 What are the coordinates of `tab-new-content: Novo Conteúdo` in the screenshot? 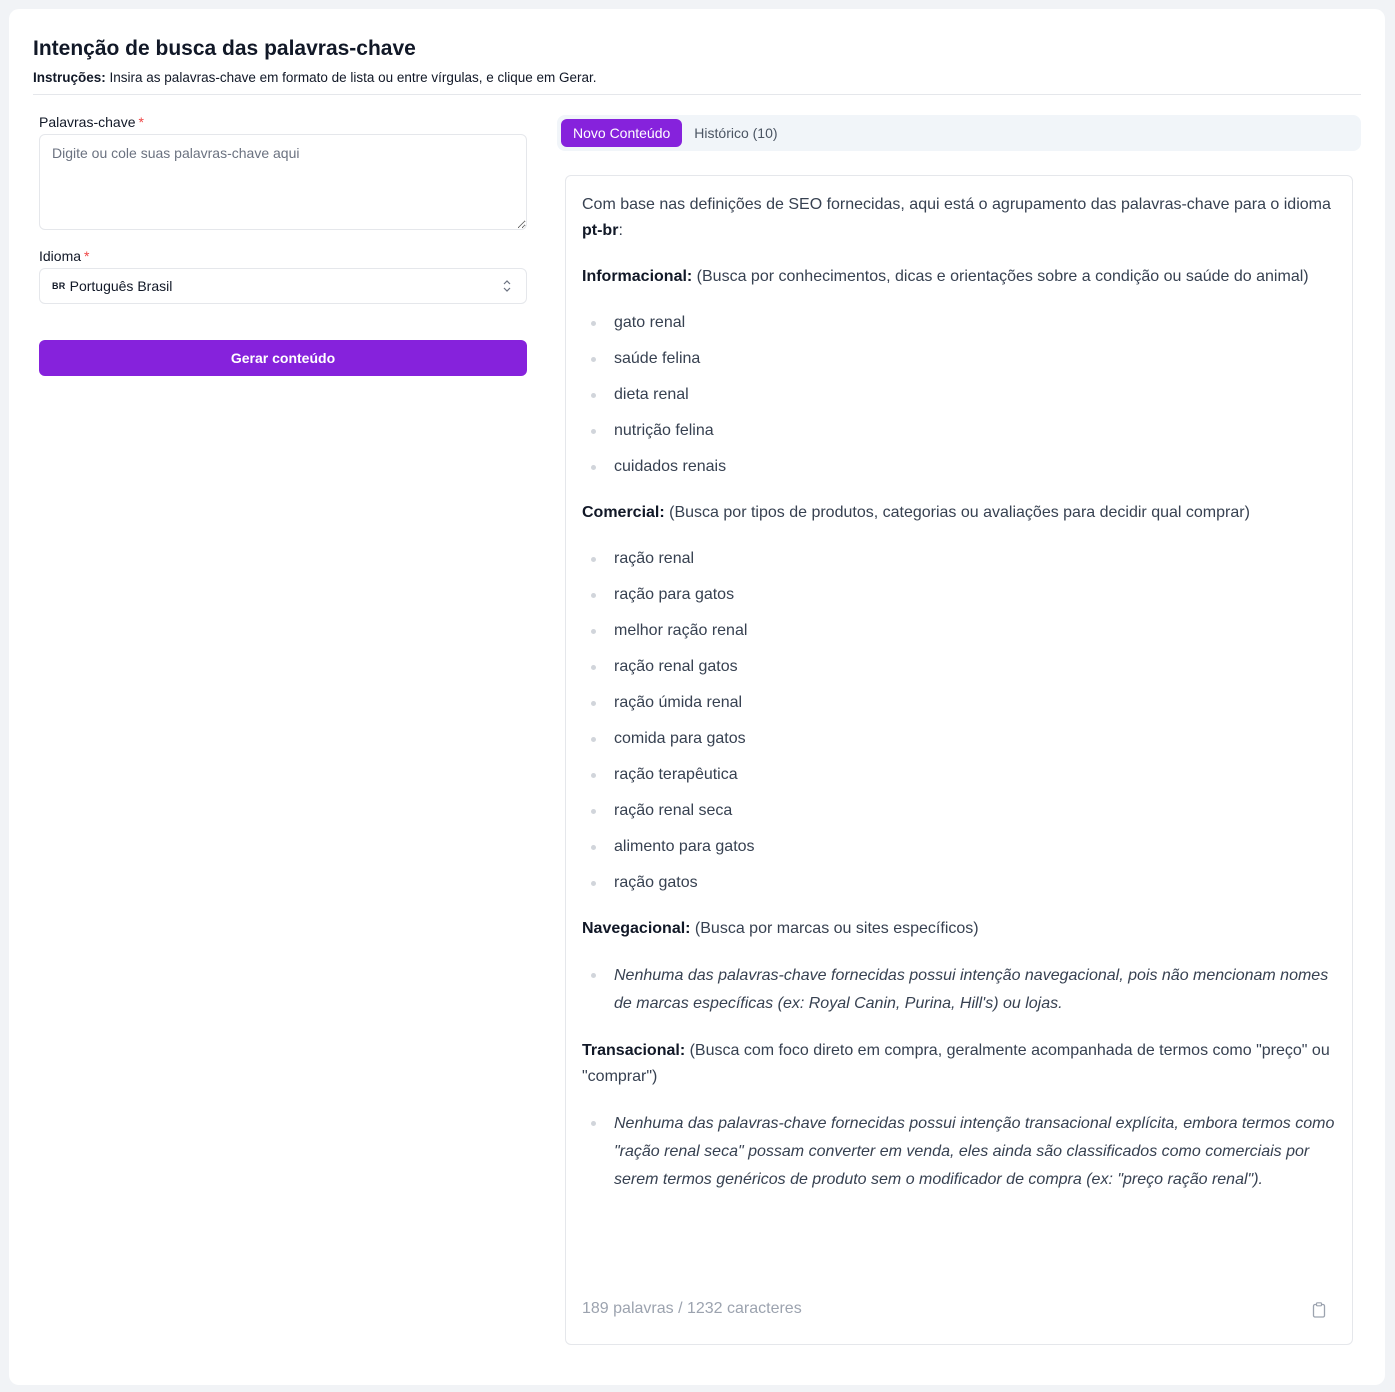 It's located at (622, 133).